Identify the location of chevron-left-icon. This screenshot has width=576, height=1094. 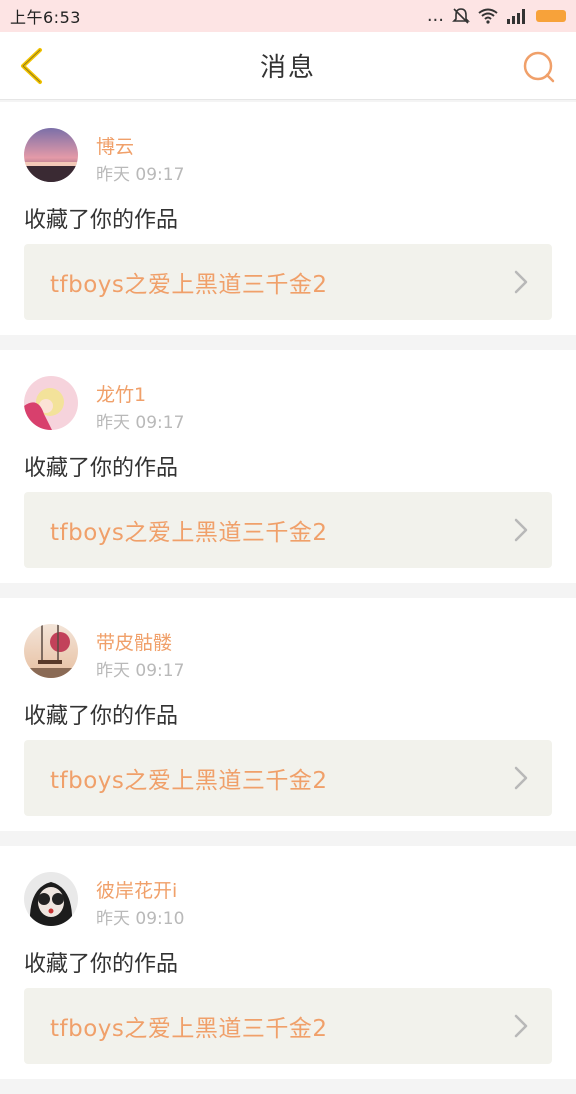
(31, 66).